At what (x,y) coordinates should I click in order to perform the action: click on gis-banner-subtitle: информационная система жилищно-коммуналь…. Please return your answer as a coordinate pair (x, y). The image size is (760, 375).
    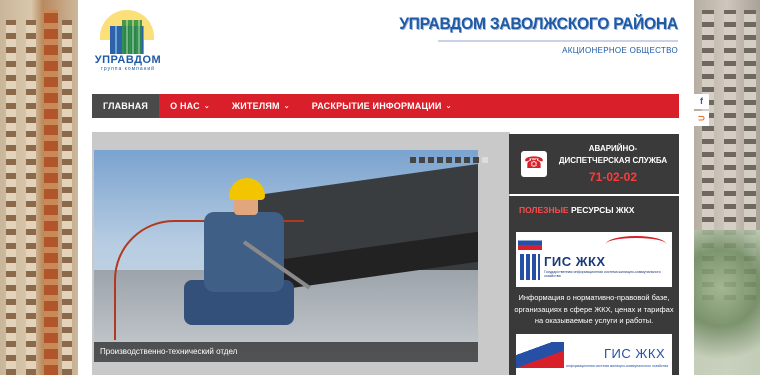
    Looking at the image, I should click on (617, 366).